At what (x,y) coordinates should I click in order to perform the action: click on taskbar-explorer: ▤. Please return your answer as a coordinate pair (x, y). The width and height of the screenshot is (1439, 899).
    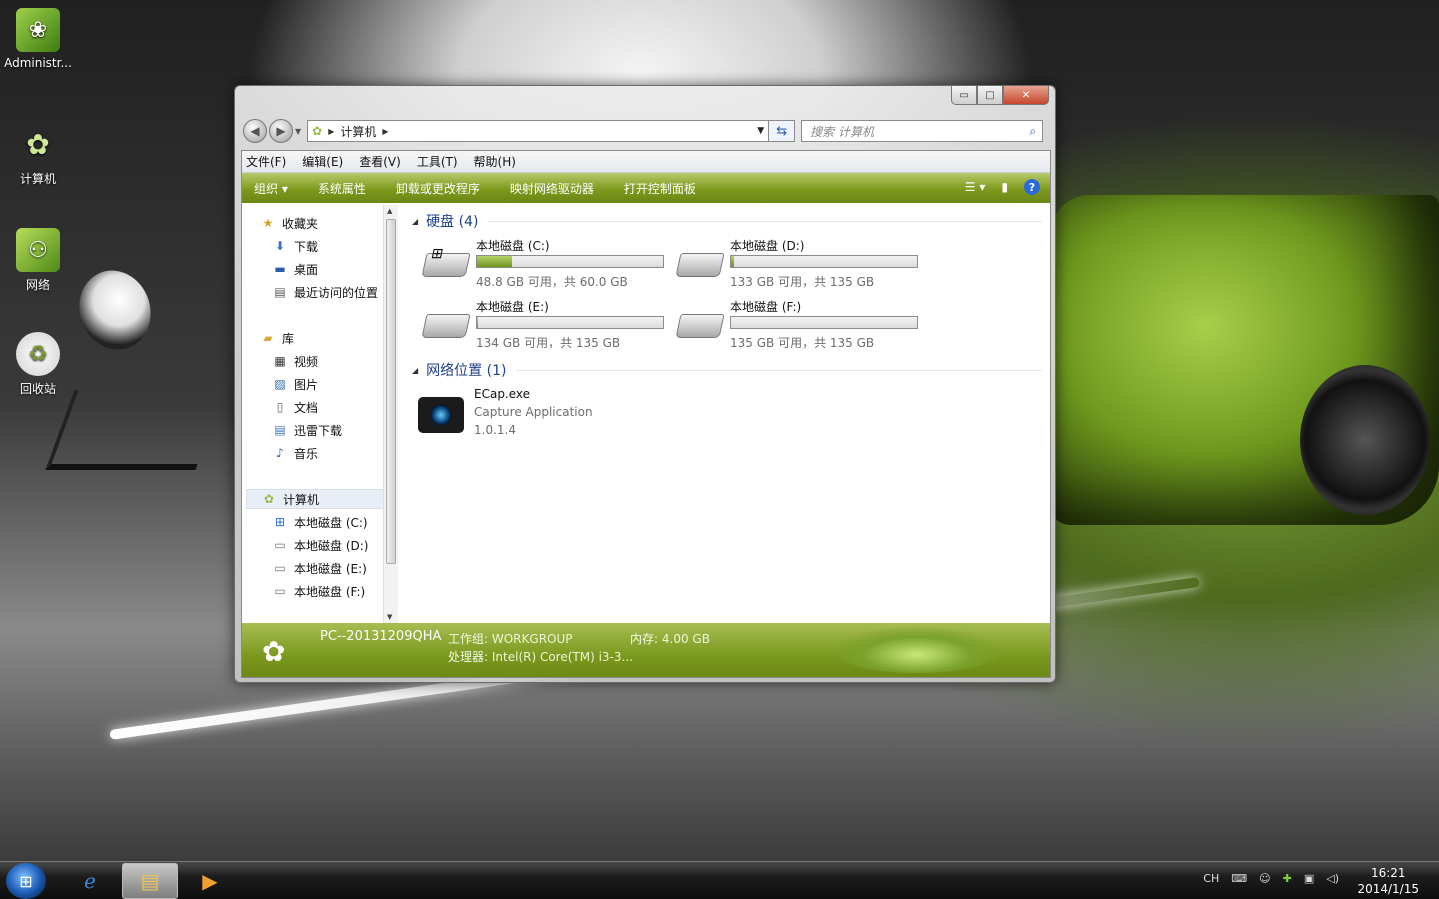
    Looking at the image, I should click on (150, 881).